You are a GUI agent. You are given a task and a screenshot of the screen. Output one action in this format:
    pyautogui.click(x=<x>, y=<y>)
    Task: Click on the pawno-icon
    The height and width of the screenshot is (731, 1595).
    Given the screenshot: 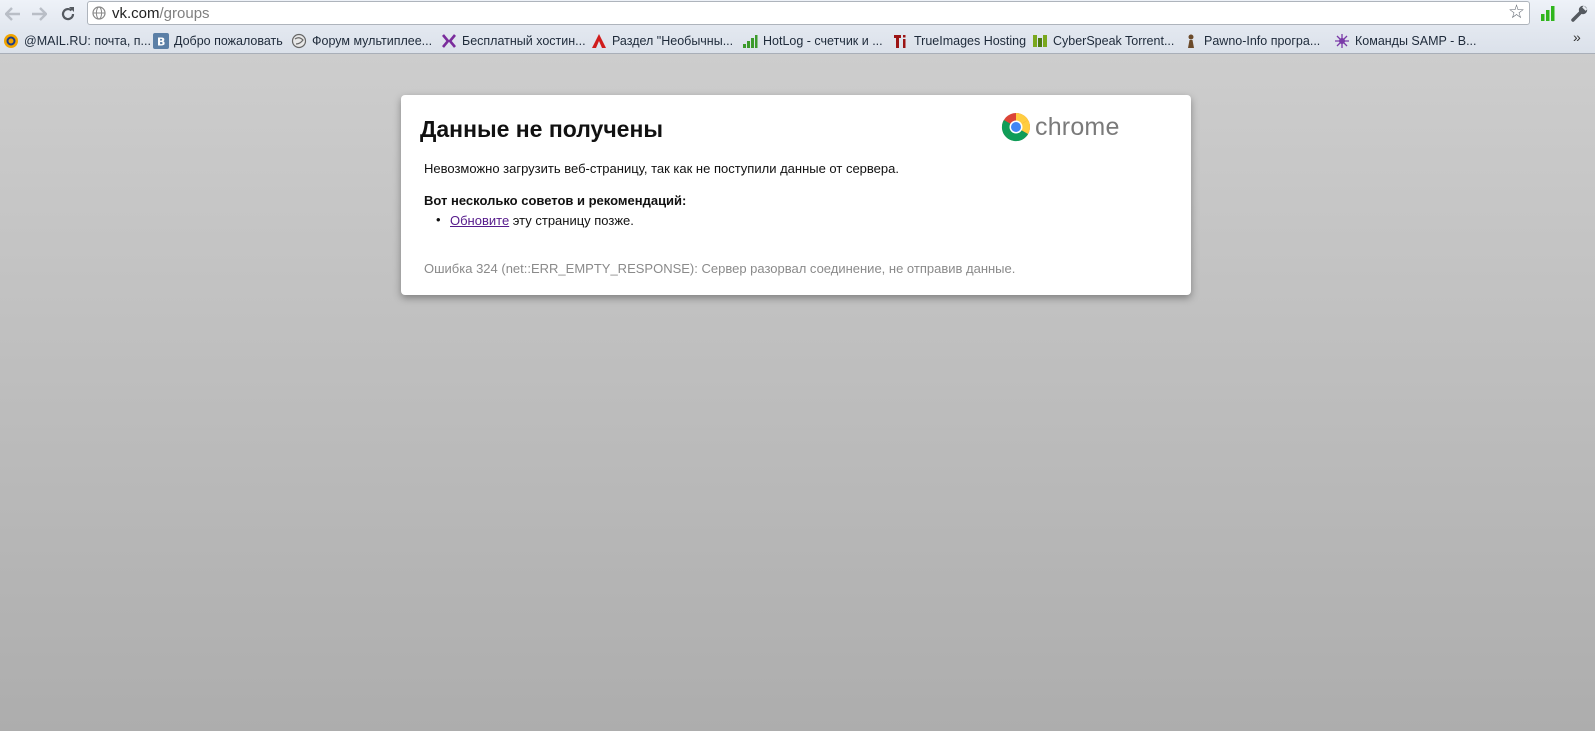 What is the action you would take?
    pyautogui.click(x=1191, y=41)
    